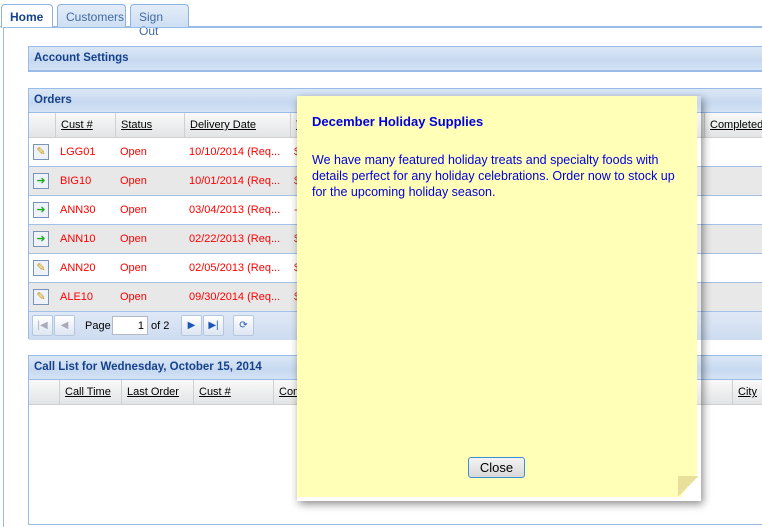 The width and height of the screenshot is (762, 527). Describe the element at coordinates (91, 15) in the screenshot. I see `tab-customers: Customers` at that location.